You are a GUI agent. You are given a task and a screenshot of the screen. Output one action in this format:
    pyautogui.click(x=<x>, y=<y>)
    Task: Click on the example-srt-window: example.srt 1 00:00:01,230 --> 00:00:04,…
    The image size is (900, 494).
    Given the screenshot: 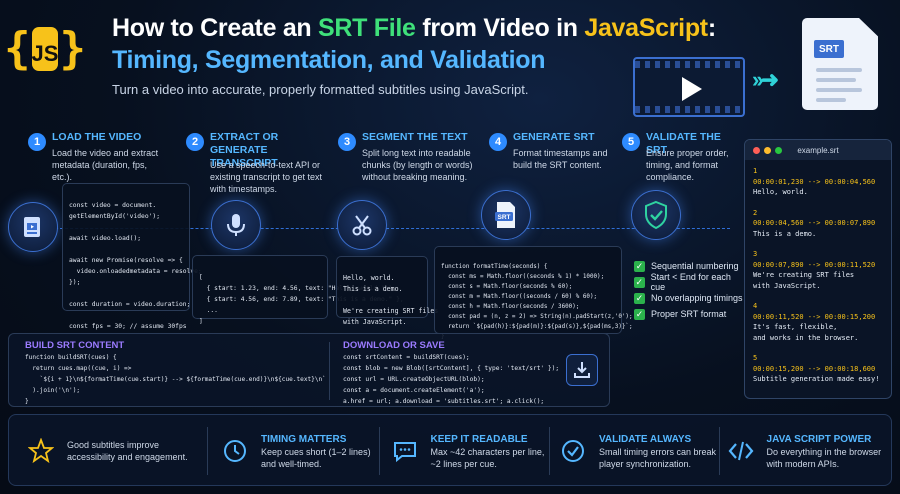 What is the action you would take?
    pyautogui.click(x=818, y=269)
    